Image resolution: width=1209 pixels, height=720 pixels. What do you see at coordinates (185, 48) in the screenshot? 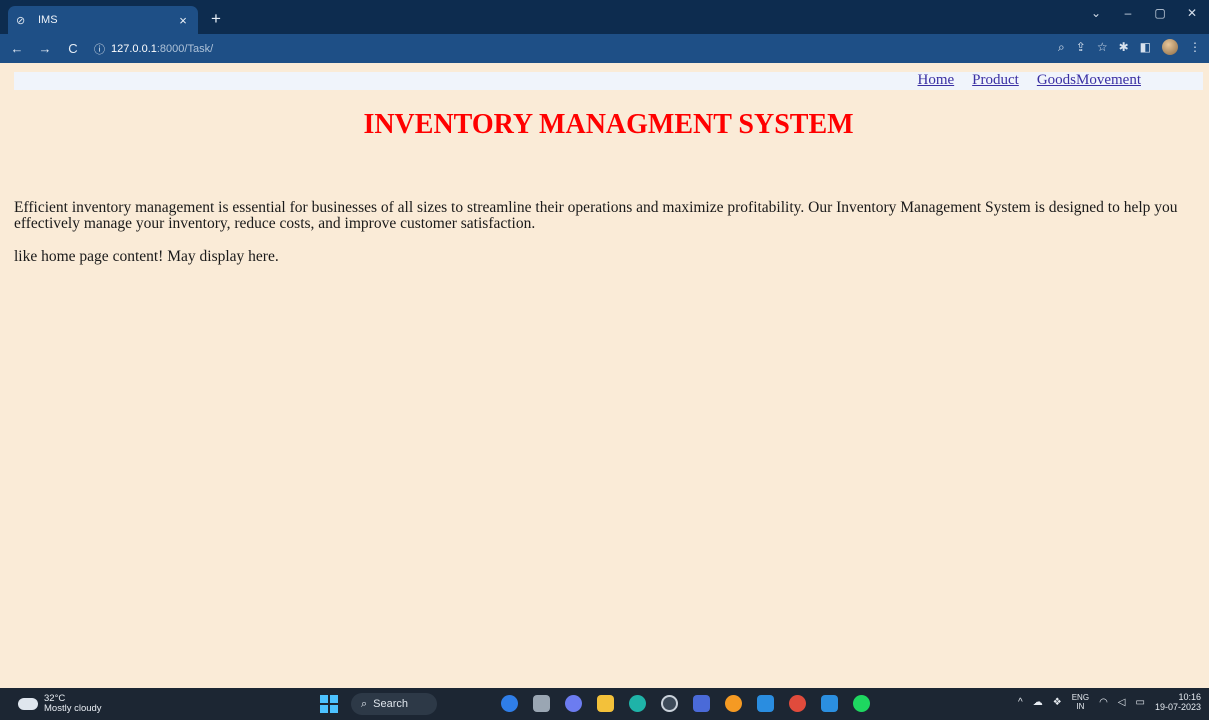
I see `url-path: :8000/Task/` at bounding box center [185, 48].